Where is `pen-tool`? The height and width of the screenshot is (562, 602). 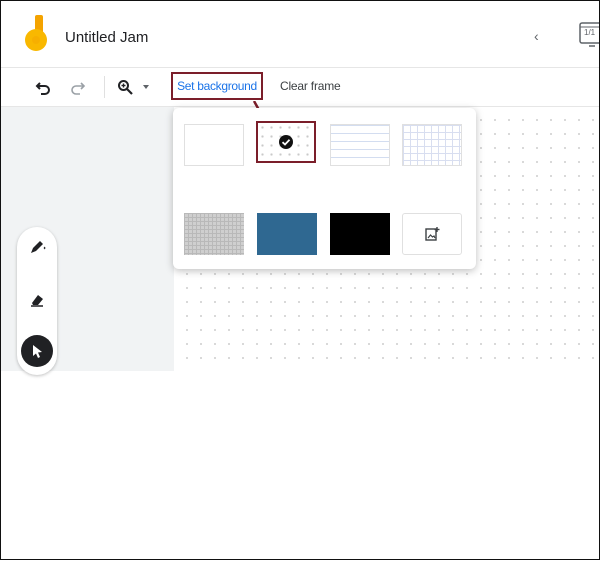
pen-tool is located at coordinates (37, 247).